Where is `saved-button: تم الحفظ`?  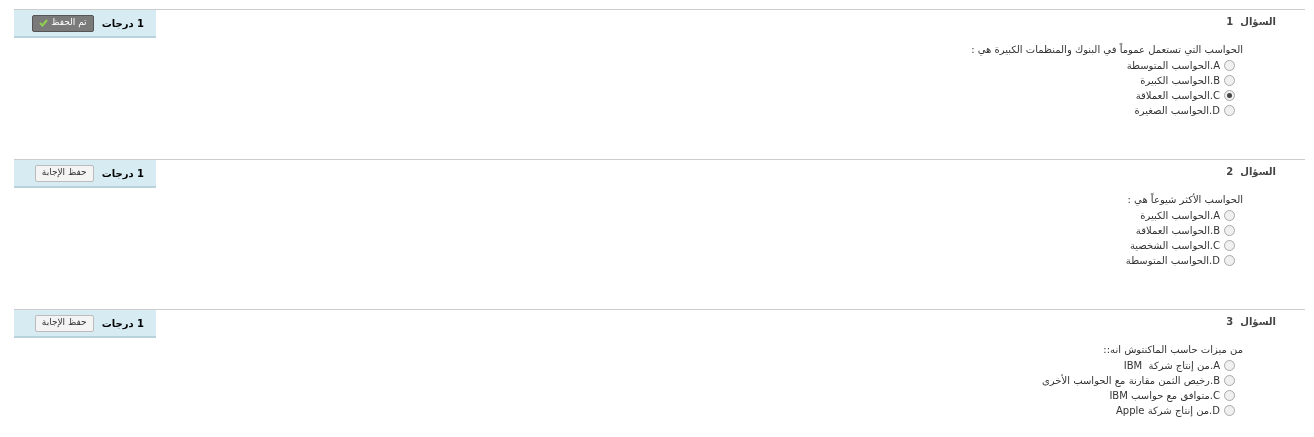
saved-button: تم الحفظ is located at coordinates (63, 23).